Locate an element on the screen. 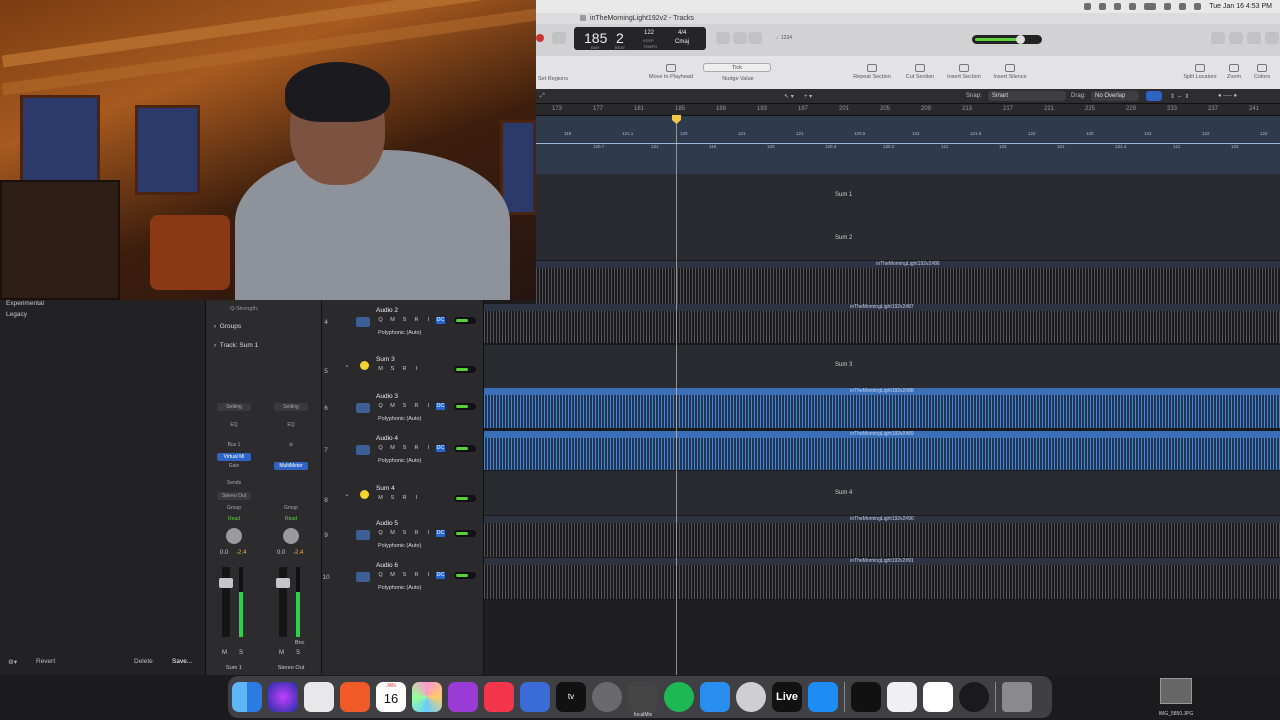 This screenshot has height=720, width=1280. notepad-button is located at coordinates (1236, 38).